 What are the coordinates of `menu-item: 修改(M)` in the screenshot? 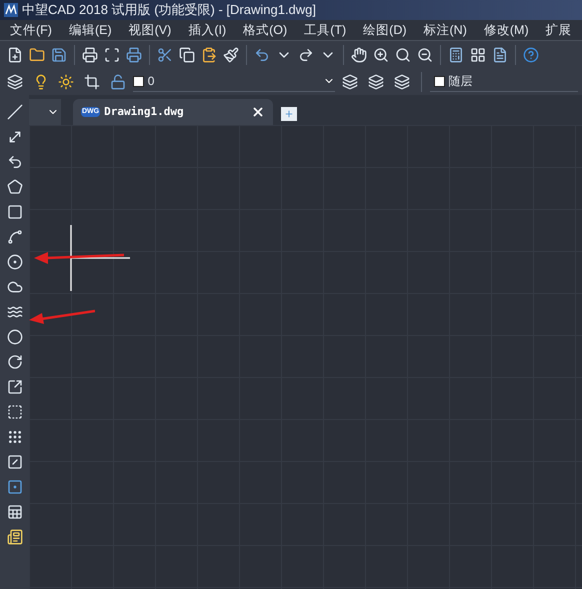 It's located at (506, 30).